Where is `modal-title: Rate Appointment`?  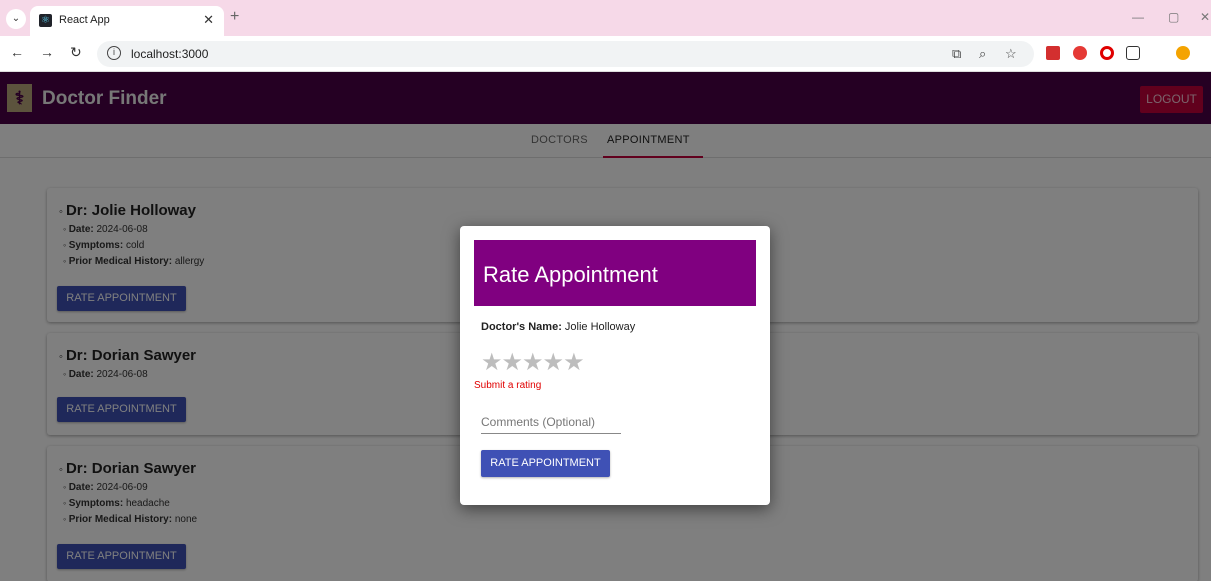 modal-title: Rate Appointment is located at coordinates (570, 274).